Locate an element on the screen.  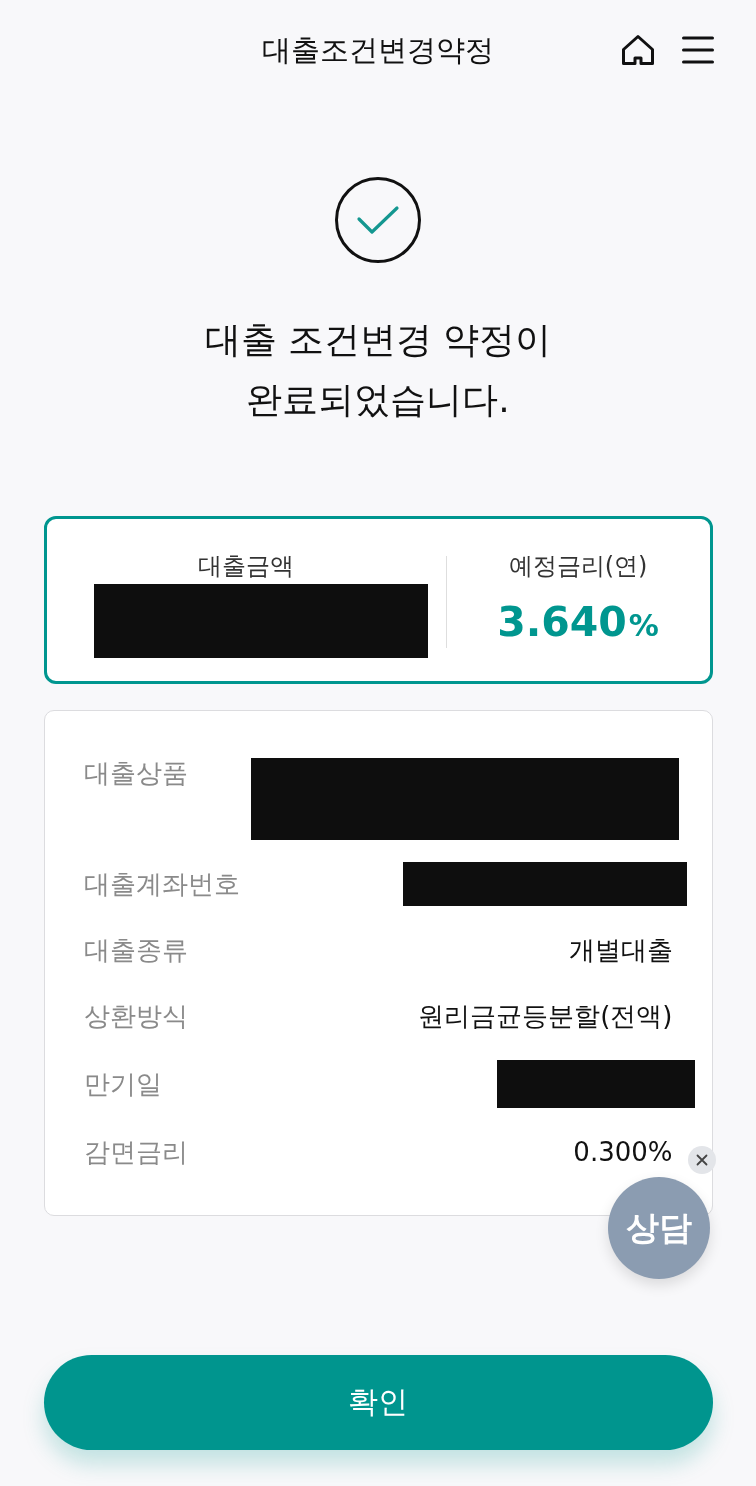
detail-label: 상환방식 is located at coordinates (135, 1016).